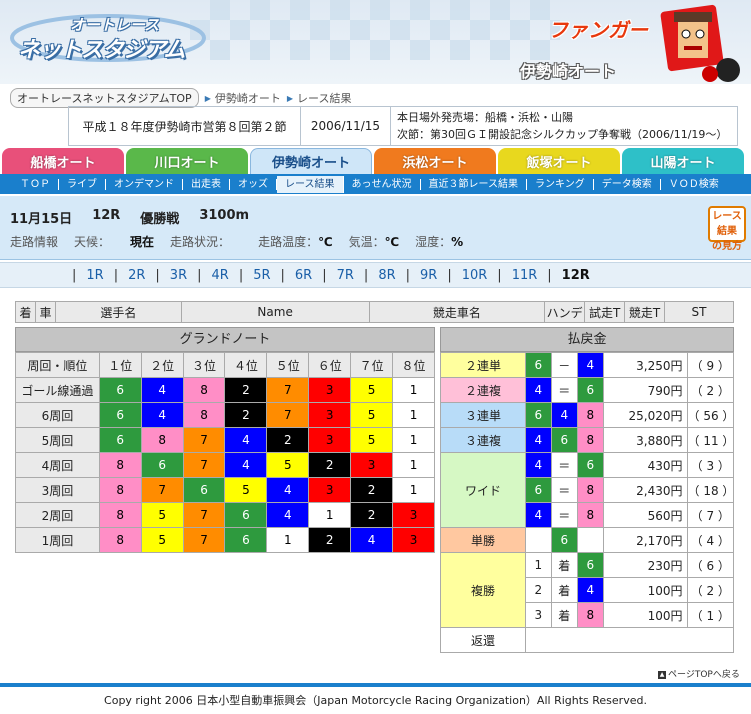  Describe the element at coordinates (375, 685) in the screenshot. I see `footer-bar` at that location.